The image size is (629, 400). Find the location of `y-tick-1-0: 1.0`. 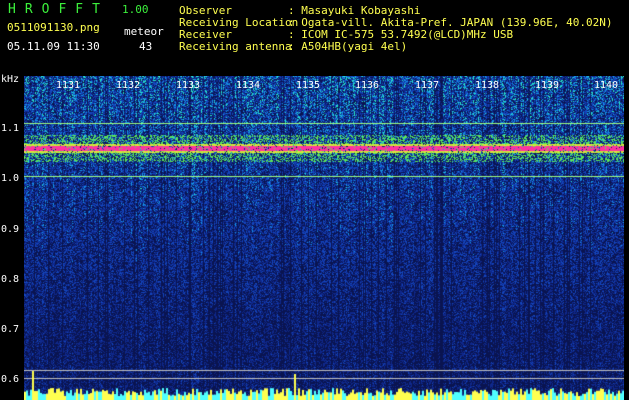

y-tick-1-0: 1.0 is located at coordinates (10, 178).